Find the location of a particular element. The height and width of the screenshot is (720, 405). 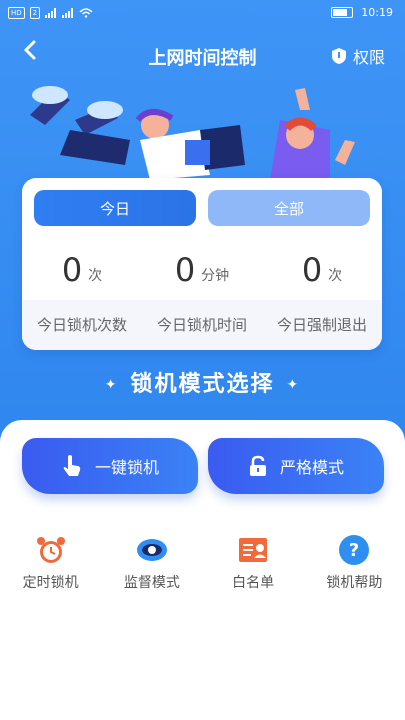

tool-label: 定时锁机 is located at coordinates (50, 583).